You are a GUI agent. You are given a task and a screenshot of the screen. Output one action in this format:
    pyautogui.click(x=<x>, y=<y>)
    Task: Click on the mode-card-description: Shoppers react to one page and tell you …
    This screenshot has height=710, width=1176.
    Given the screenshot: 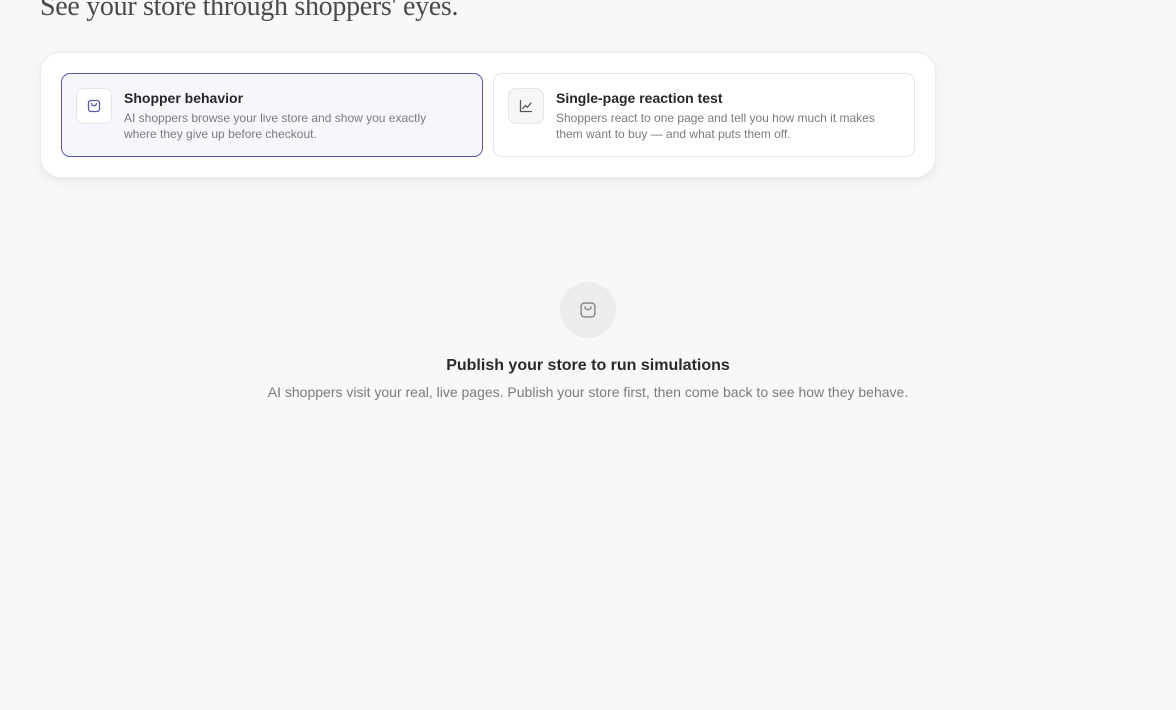 What is the action you would take?
    pyautogui.click(x=715, y=126)
    